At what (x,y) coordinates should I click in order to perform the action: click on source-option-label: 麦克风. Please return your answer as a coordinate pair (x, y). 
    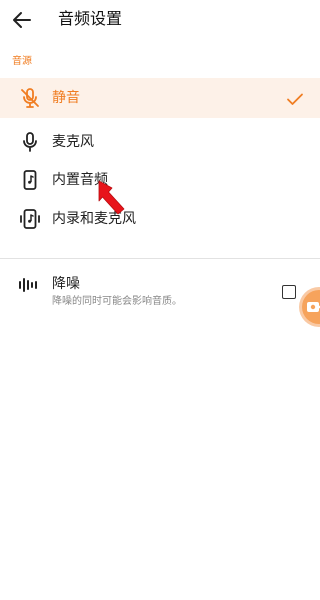
    Looking at the image, I should click on (73, 142).